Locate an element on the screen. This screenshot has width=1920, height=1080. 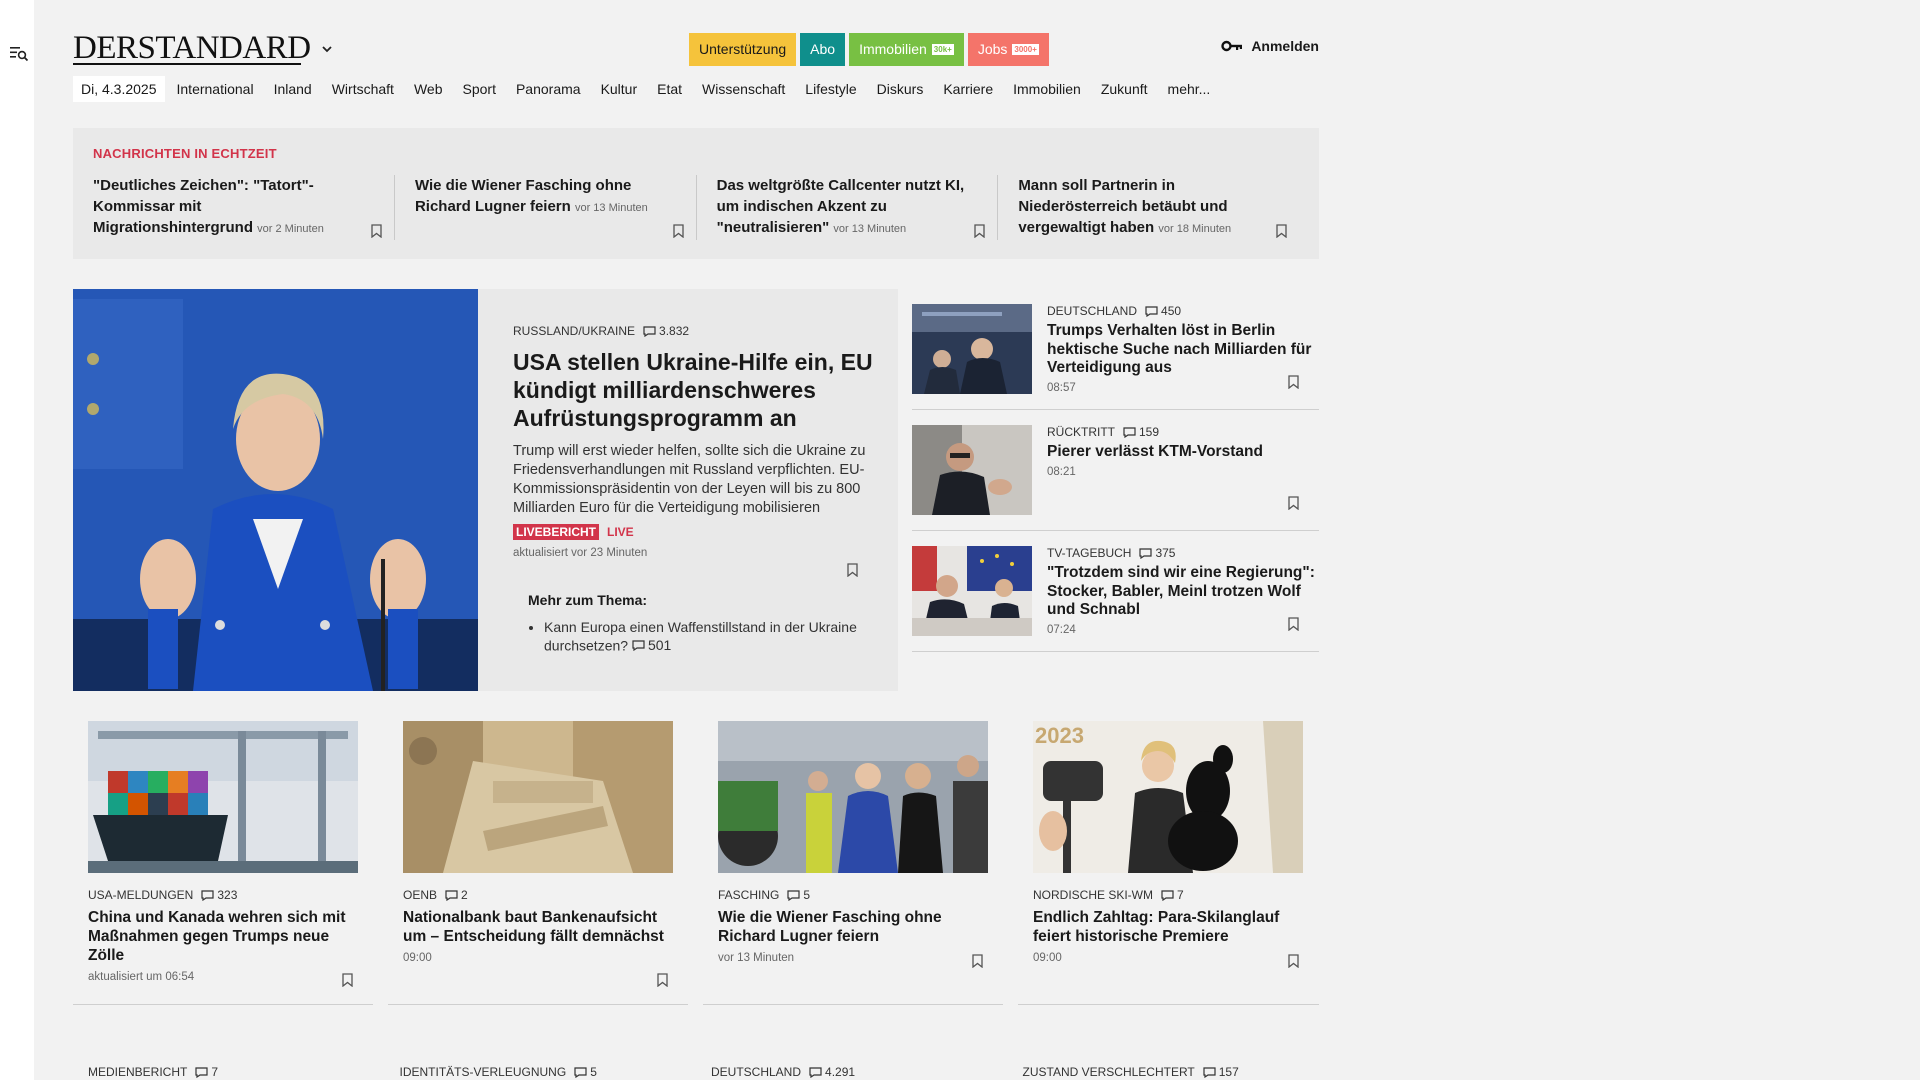
live-row: LIVEBERICHT LIVE is located at coordinates (693, 532).